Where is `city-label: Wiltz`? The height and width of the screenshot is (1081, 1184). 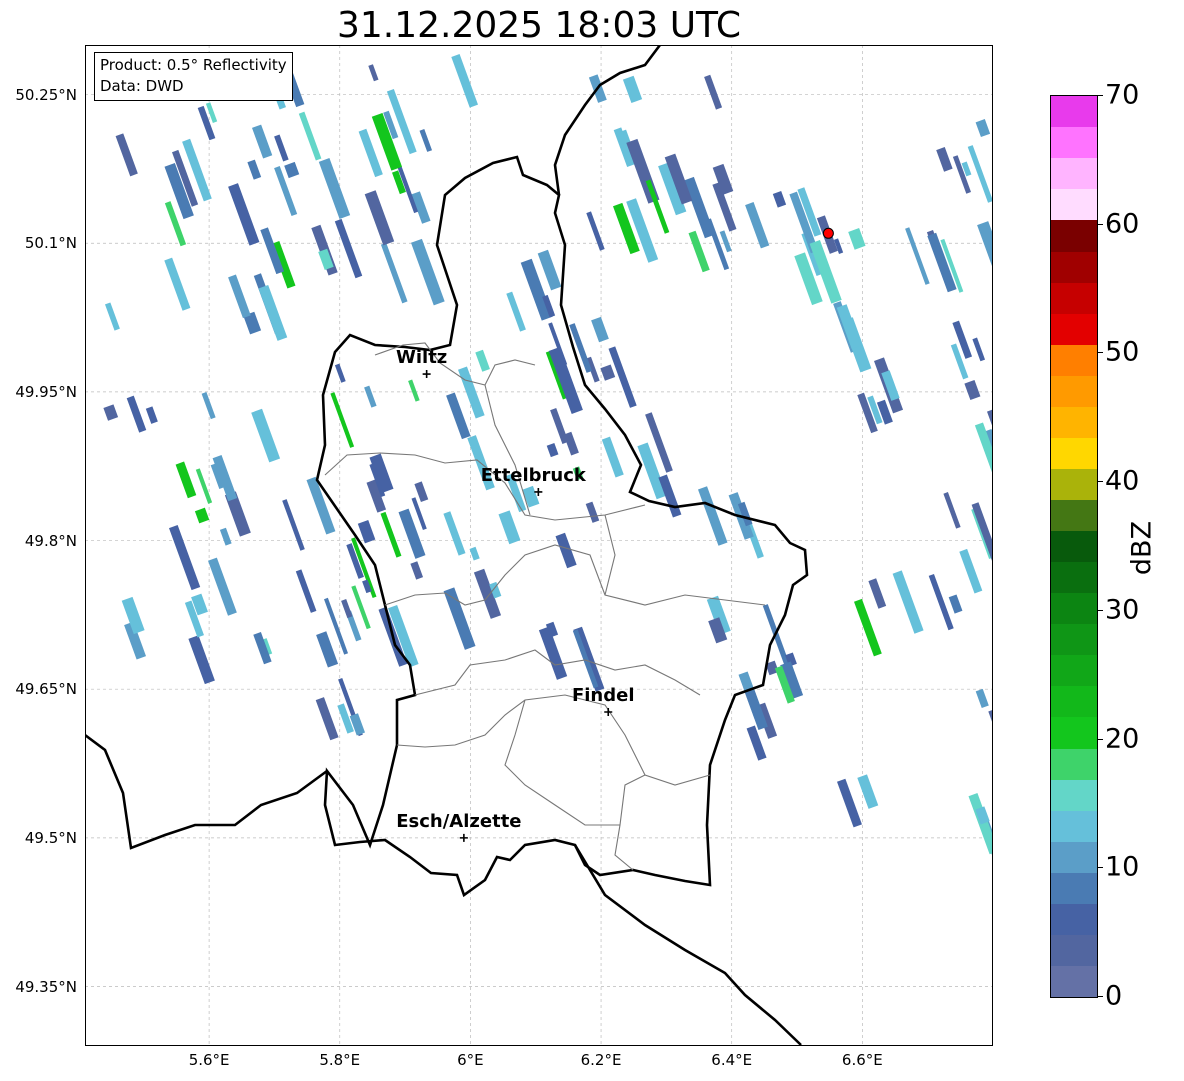
city-label: Wiltz is located at coordinates (422, 358).